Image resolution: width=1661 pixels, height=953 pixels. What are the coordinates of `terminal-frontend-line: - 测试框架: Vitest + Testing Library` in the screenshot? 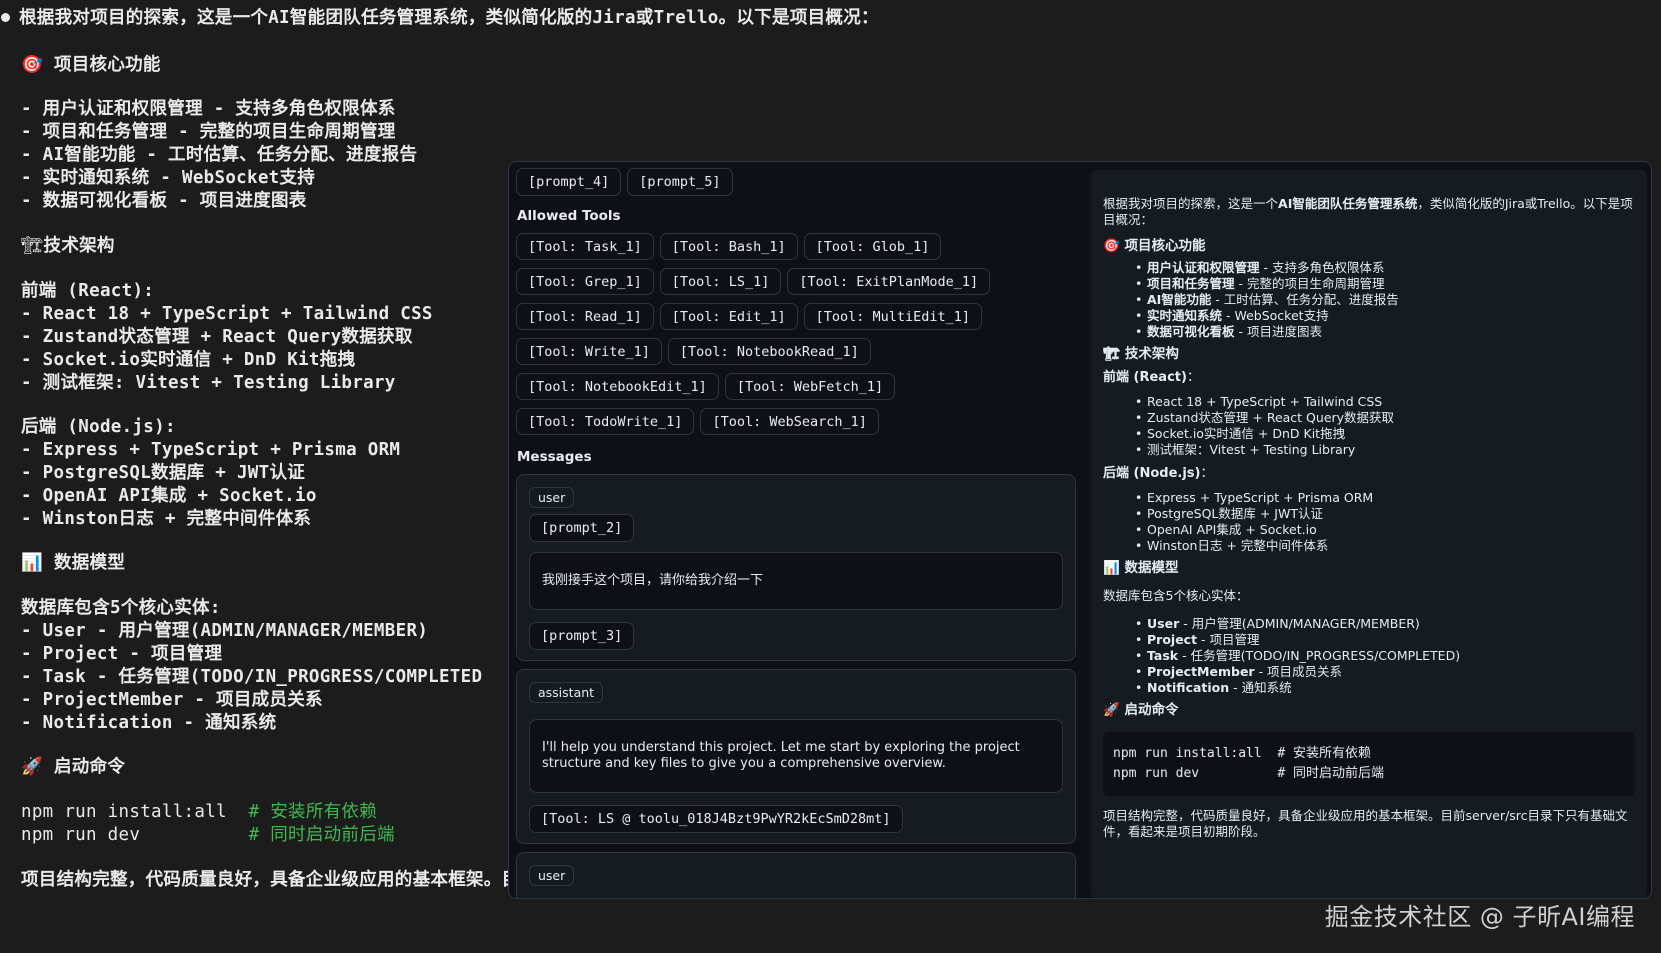 It's located at (208, 383).